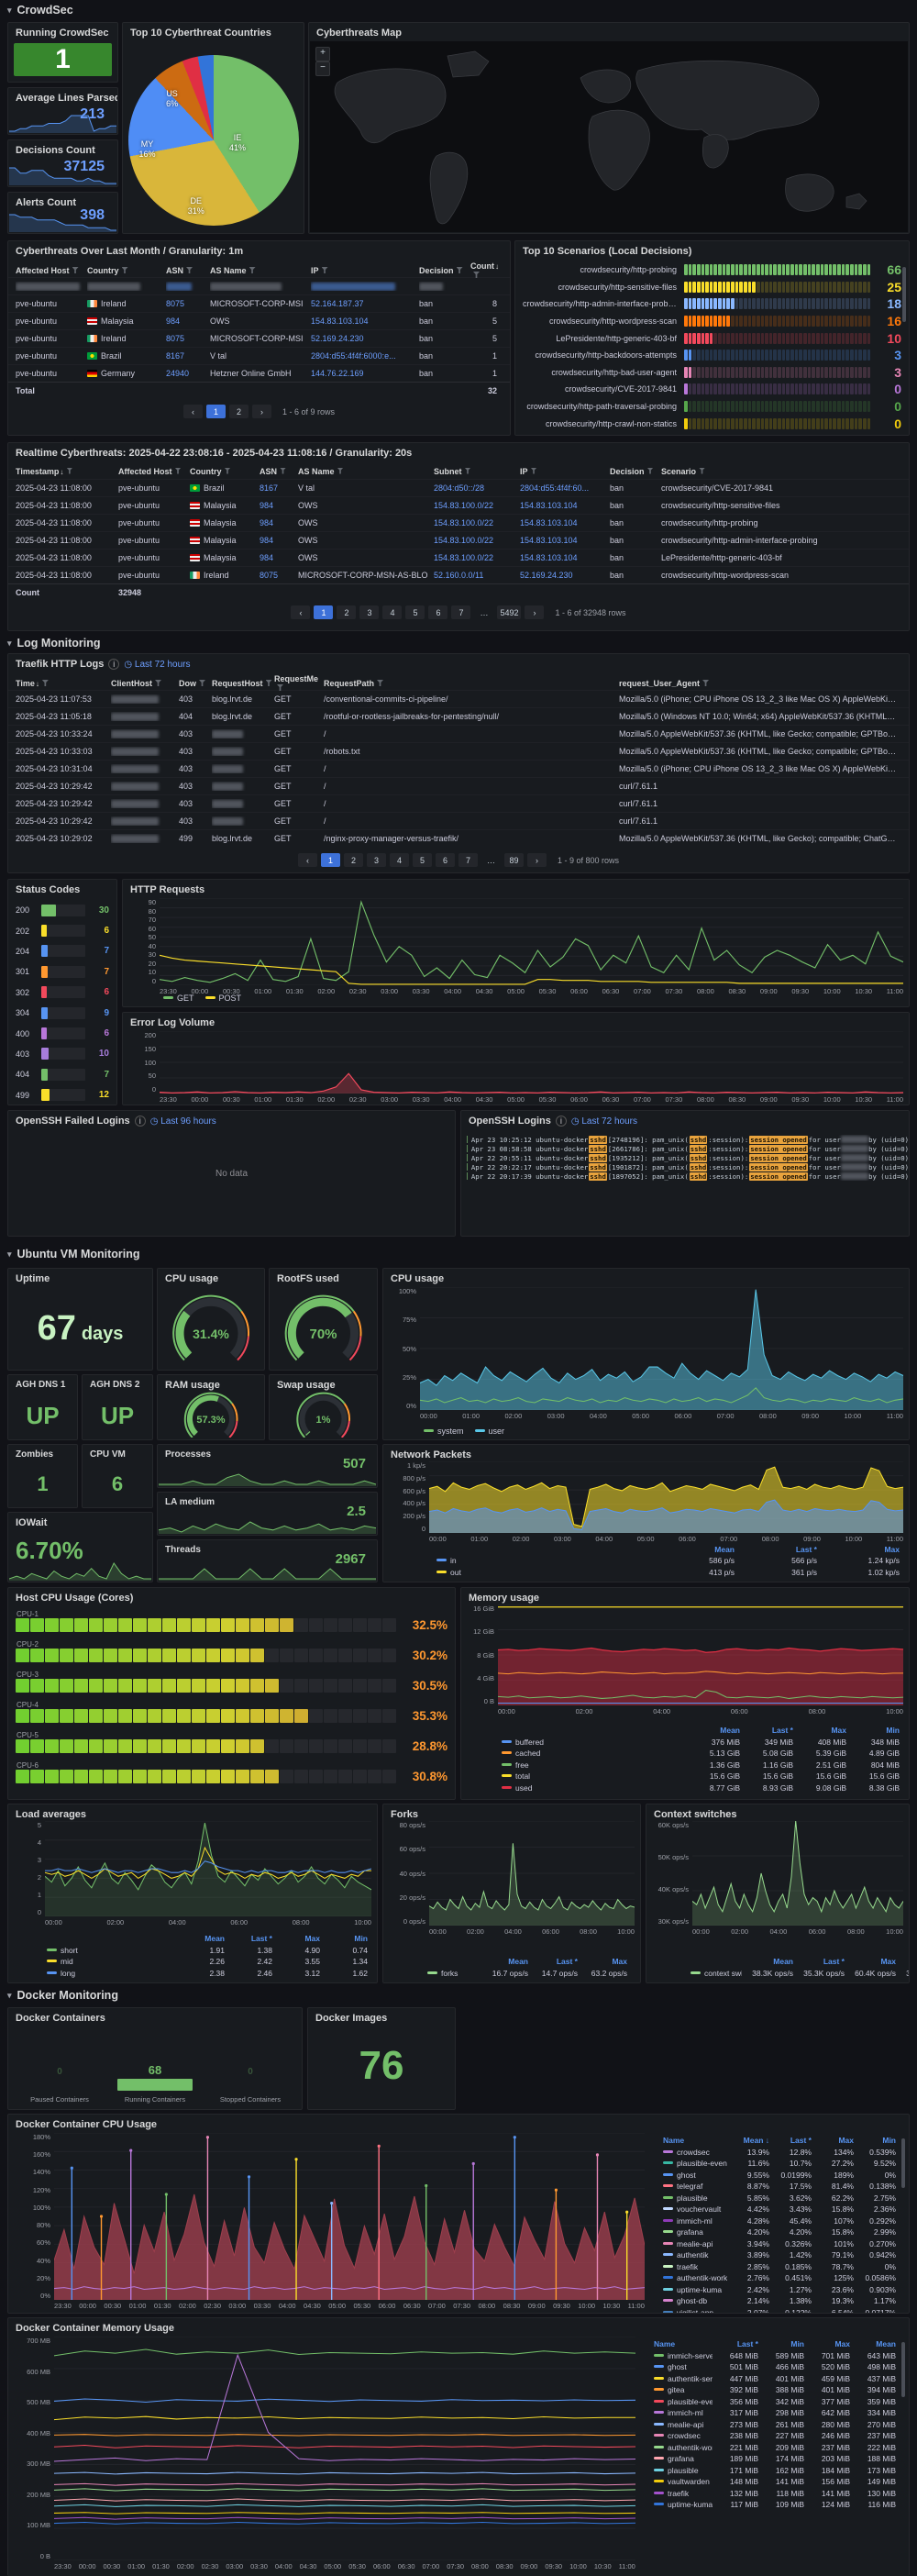 The image size is (917, 2576). I want to click on legend-item: user, so click(489, 1431).